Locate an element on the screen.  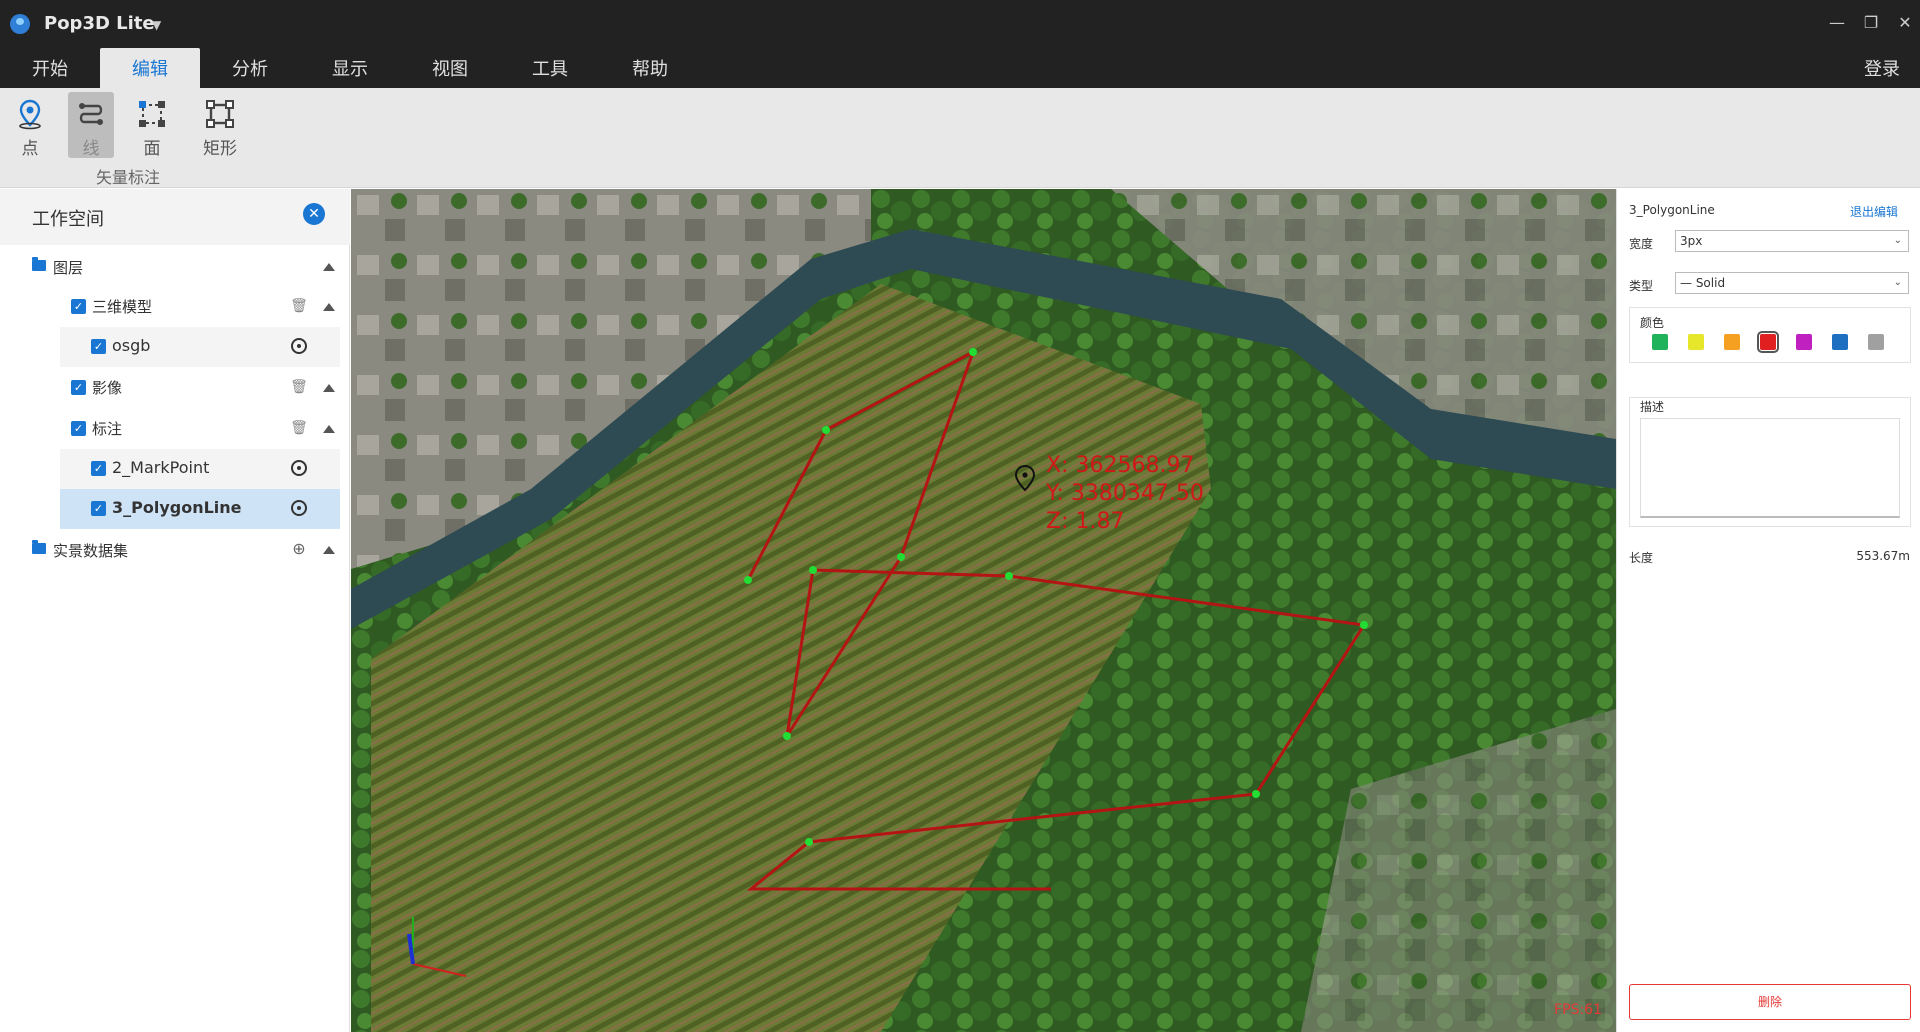
workspace-header: 工作空间 ✕ is located at coordinates (175, 217).